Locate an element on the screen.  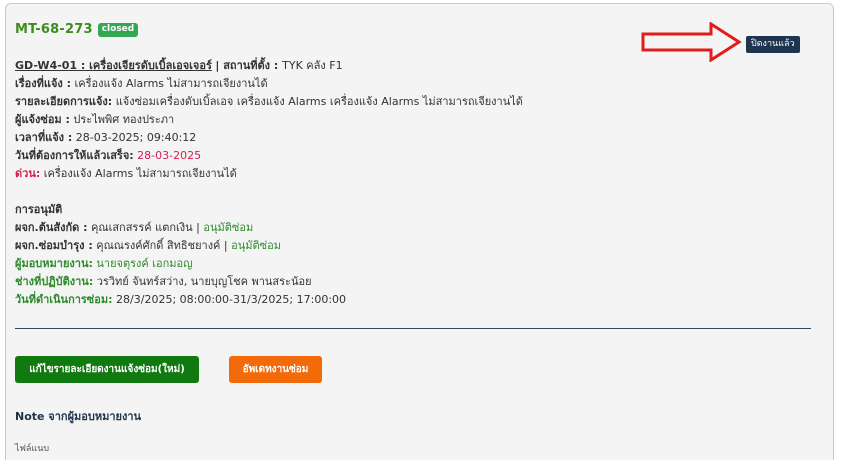
urgent-value: เครื่องแจ้ง Alarms ไม่สามารถเจียงานได้ is located at coordinates (140, 173).